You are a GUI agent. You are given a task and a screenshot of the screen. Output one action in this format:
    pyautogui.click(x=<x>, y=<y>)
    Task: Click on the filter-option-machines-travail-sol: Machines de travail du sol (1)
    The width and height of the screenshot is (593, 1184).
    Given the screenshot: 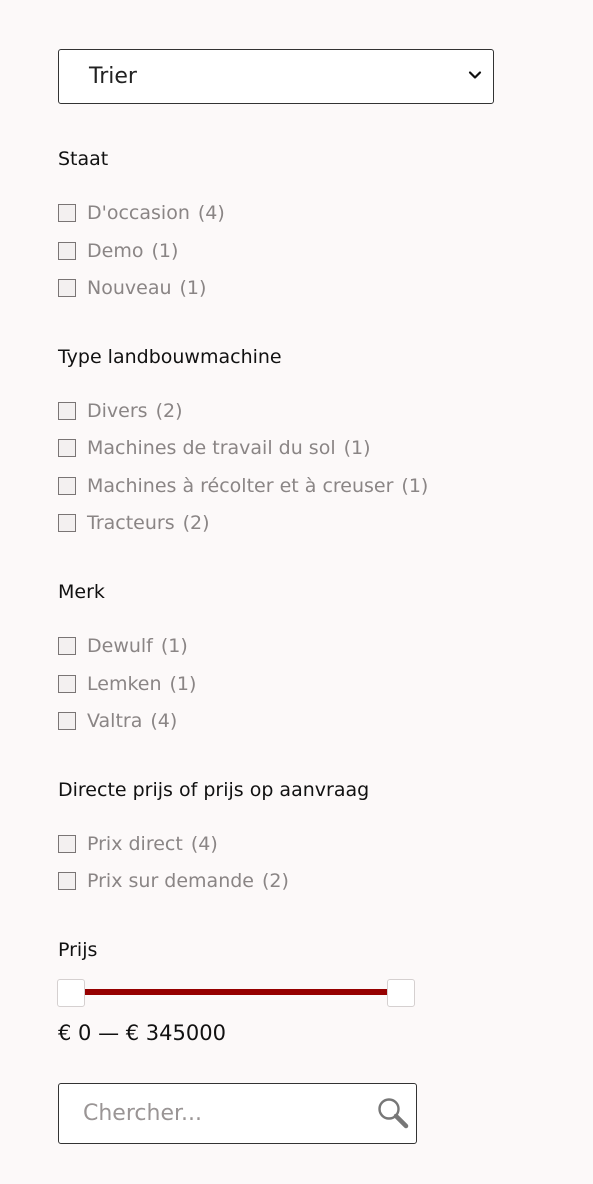 What is the action you would take?
    pyautogui.click(x=214, y=448)
    